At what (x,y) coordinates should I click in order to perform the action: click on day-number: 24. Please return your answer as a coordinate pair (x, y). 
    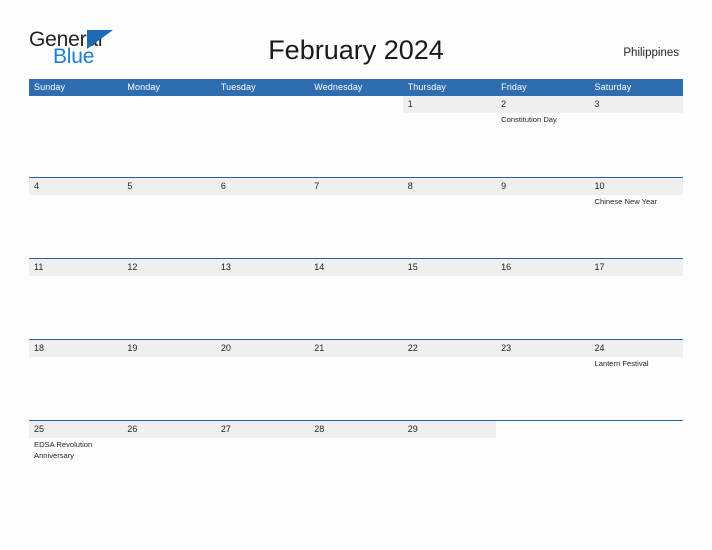
    Looking at the image, I should click on (599, 348).